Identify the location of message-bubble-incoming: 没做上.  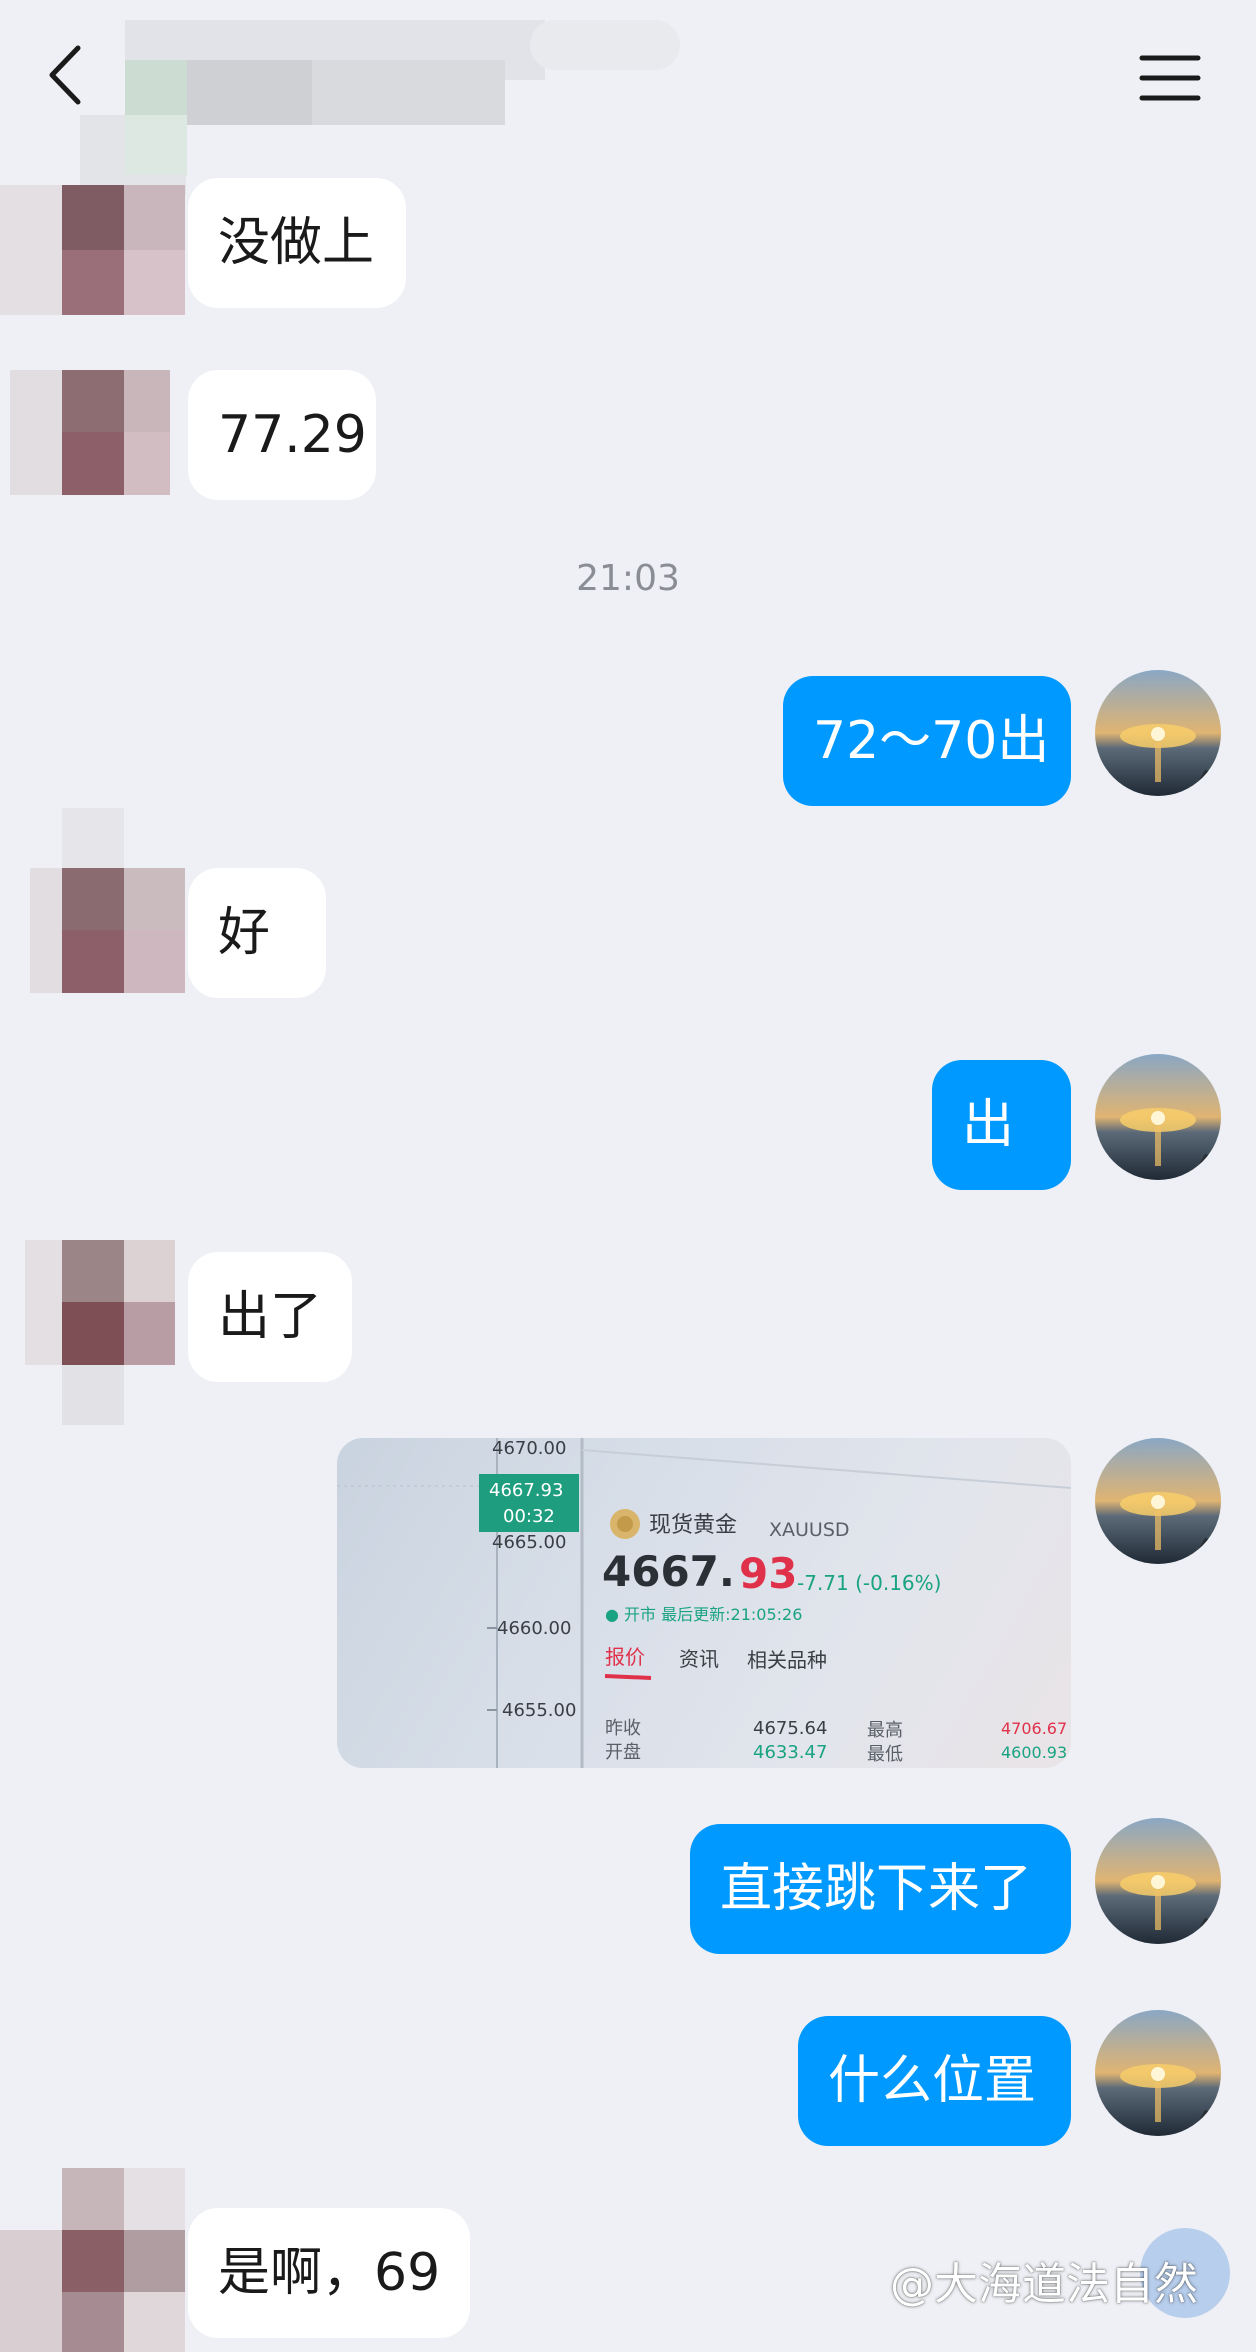
(297, 243).